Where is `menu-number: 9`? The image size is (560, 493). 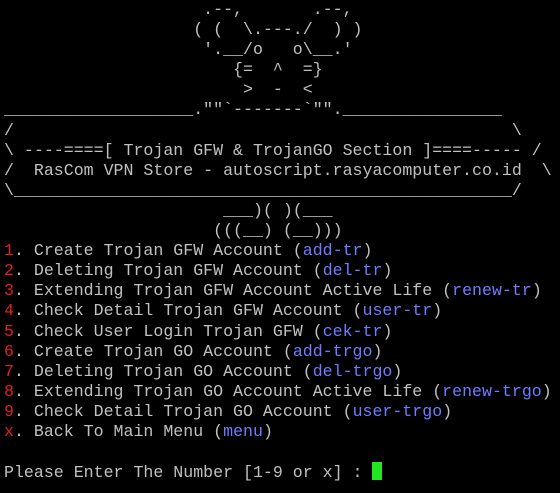 menu-number: 9 is located at coordinates (9, 411).